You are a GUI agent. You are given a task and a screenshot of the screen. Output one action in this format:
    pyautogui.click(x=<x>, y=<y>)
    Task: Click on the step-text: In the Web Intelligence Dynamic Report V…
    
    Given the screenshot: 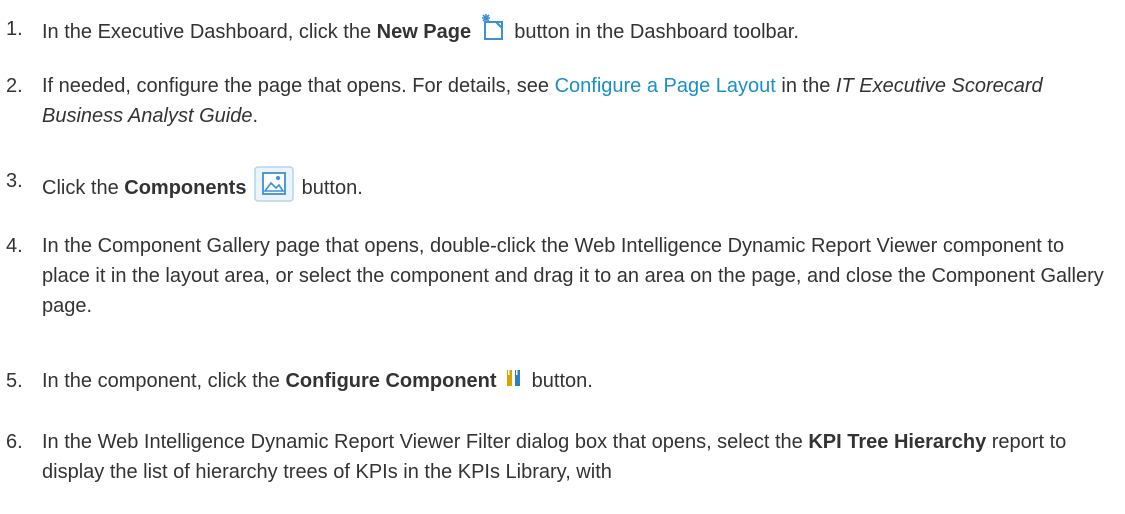 What is the action you would take?
    pyautogui.click(x=554, y=457)
    